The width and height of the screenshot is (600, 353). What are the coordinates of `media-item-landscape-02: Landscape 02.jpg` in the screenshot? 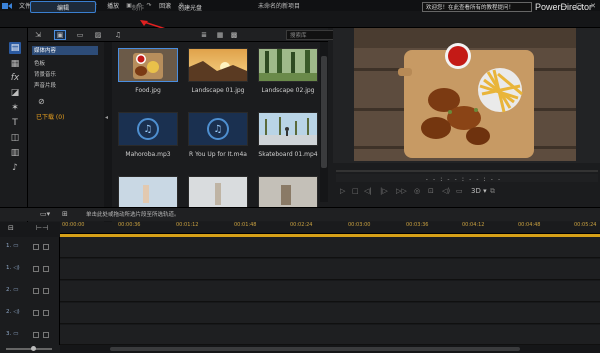 It's located at (288, 71).